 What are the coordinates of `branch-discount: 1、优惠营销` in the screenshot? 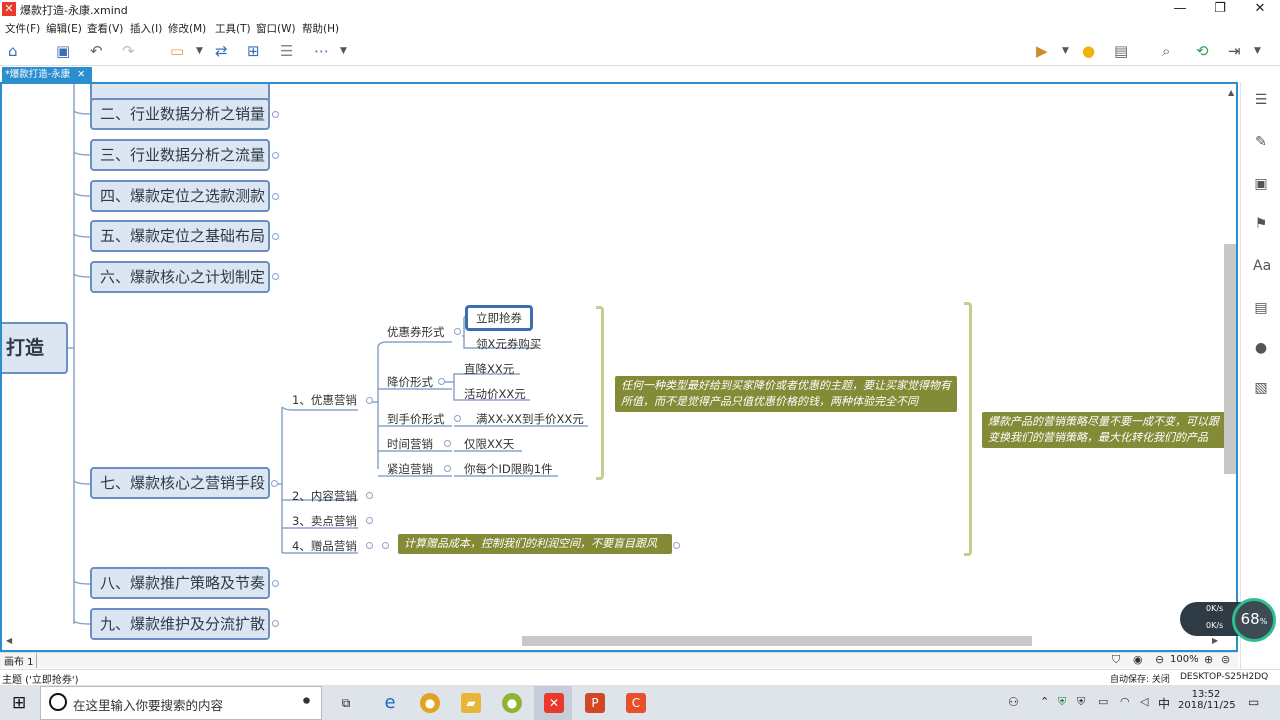 It's located at (324, 400).